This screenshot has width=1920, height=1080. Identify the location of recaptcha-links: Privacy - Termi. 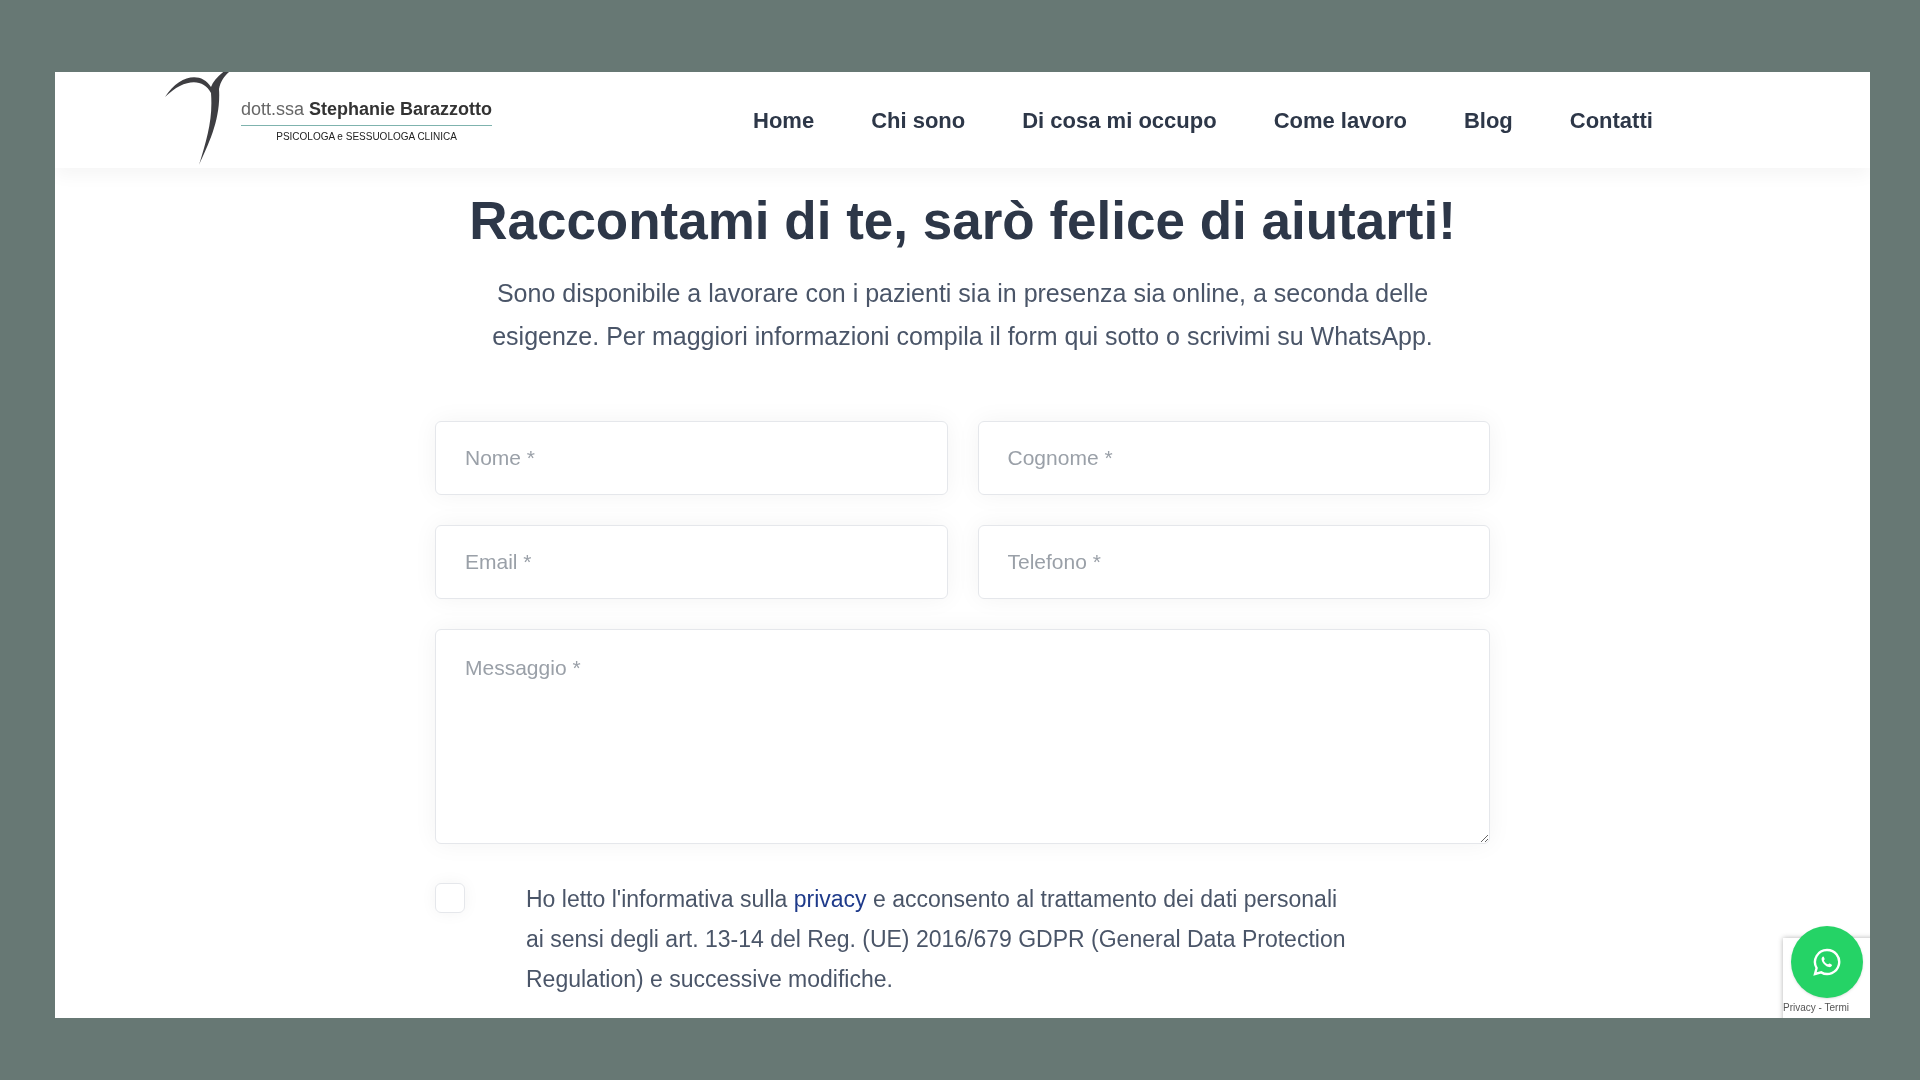
(1816, 1008).